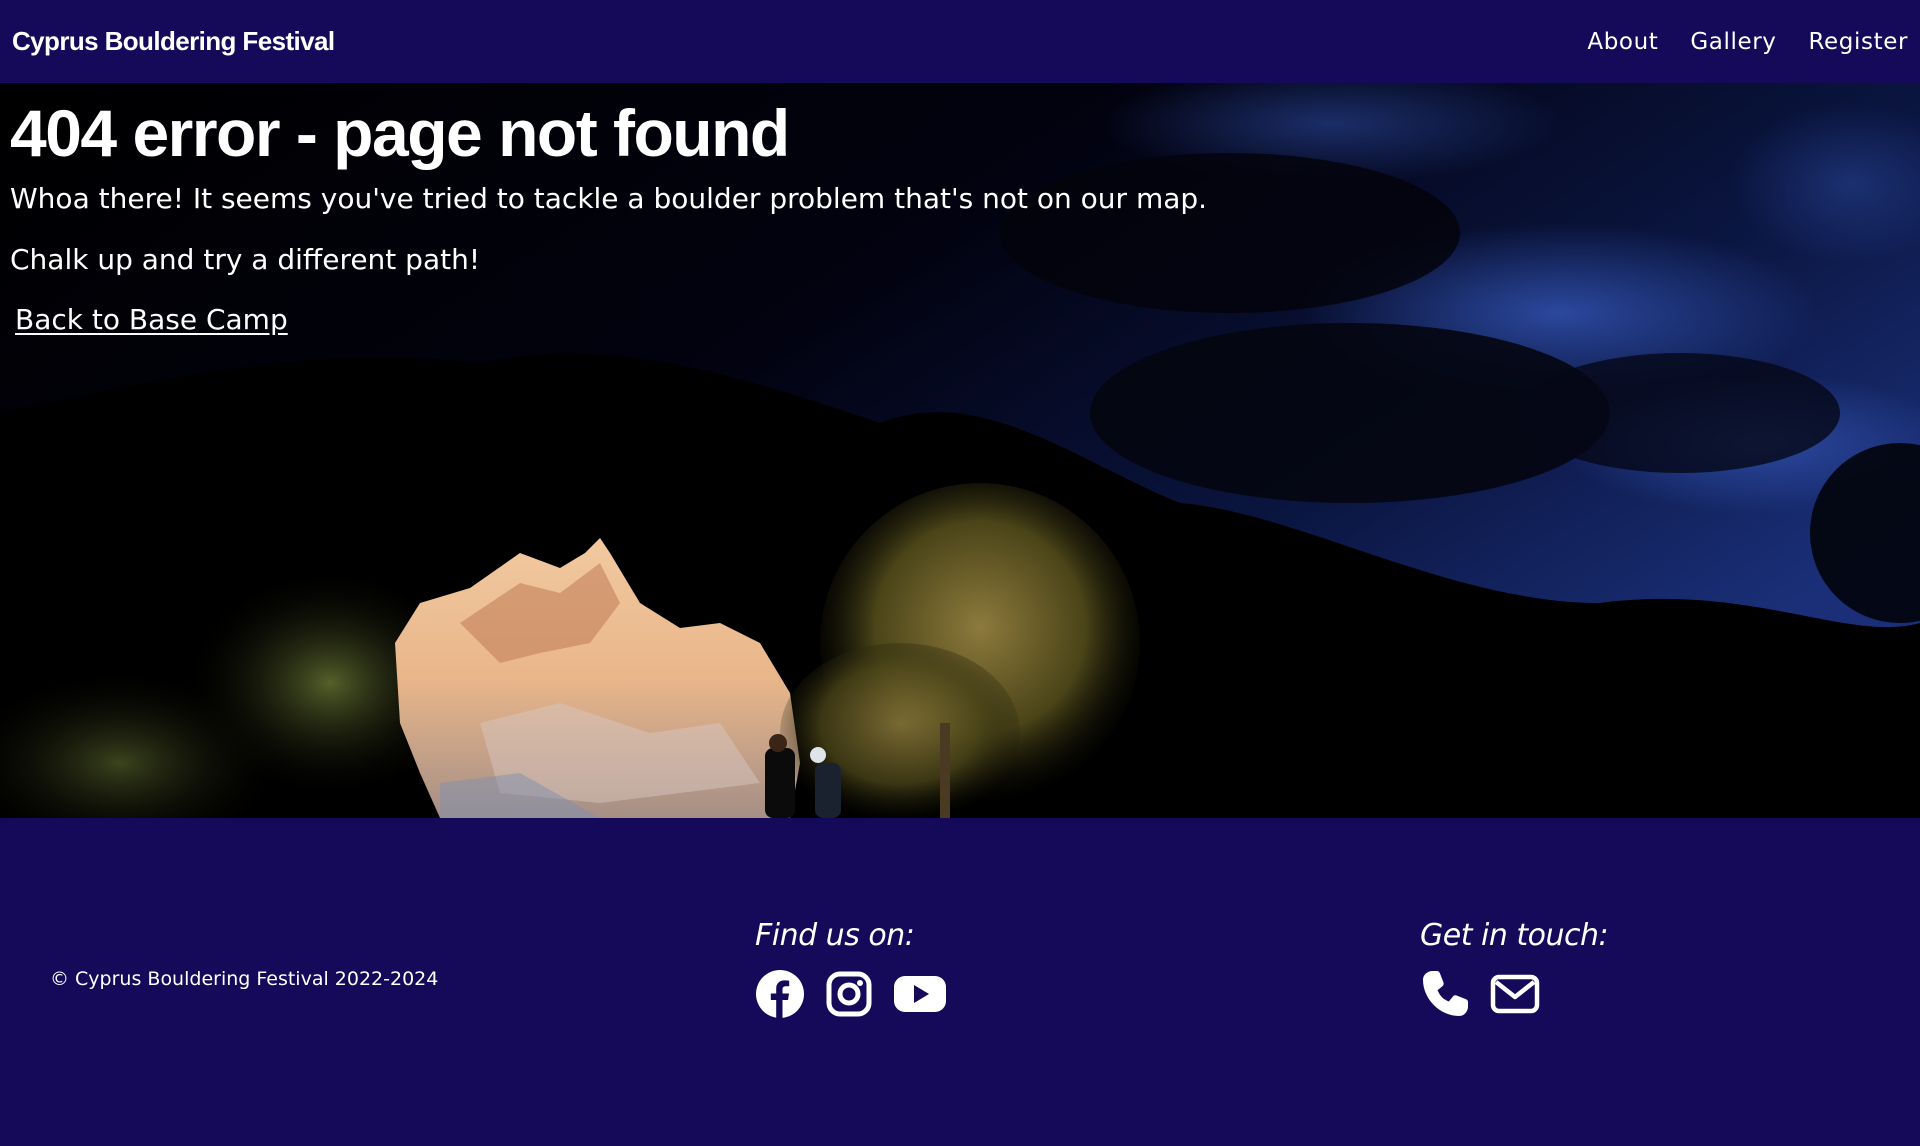 The height and width of the screenshot is (1146, 1920). What do you see at coordinates (244, 979) in the screenshot?
I see `copyright-text: © Cyprus Bouldering Festival 2022-2024` at bounding box center [244, 979].